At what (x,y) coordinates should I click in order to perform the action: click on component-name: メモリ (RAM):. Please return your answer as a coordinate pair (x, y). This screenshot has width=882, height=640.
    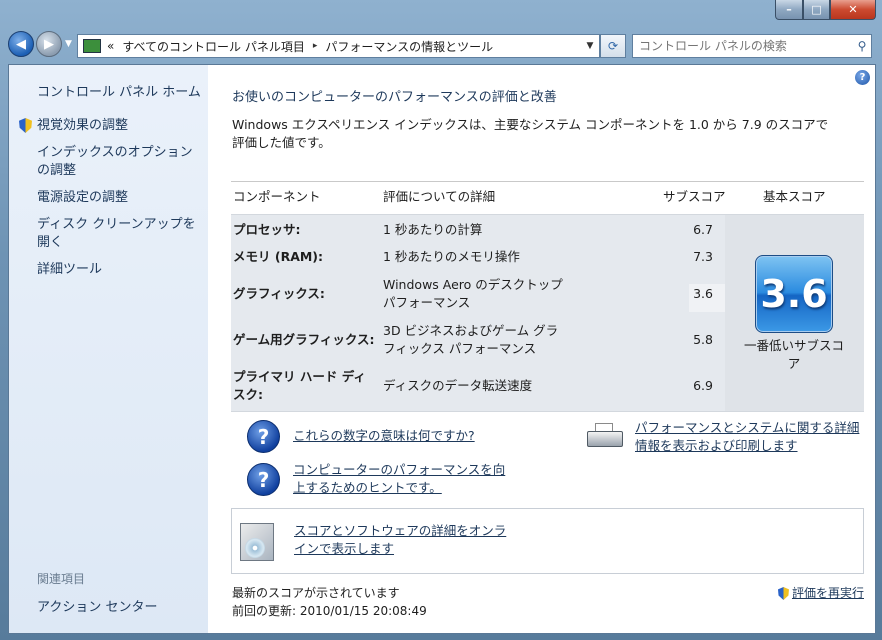
    Looking at the image, I should click on (278, 256).